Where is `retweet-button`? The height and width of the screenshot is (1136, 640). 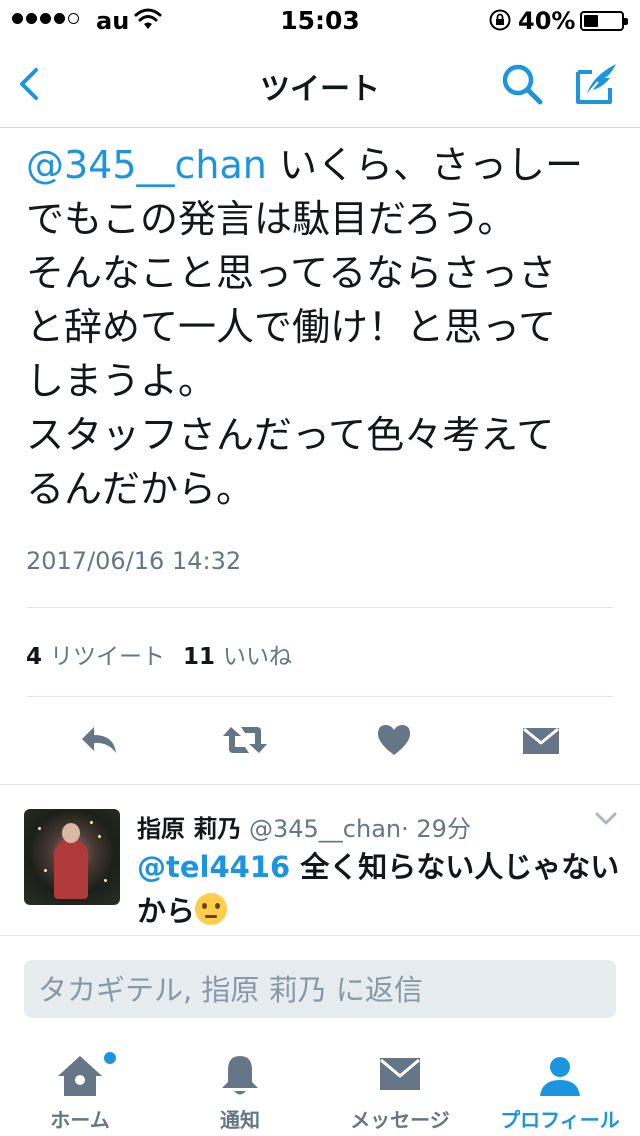 retweet-button is located at coordinates (245, 740).